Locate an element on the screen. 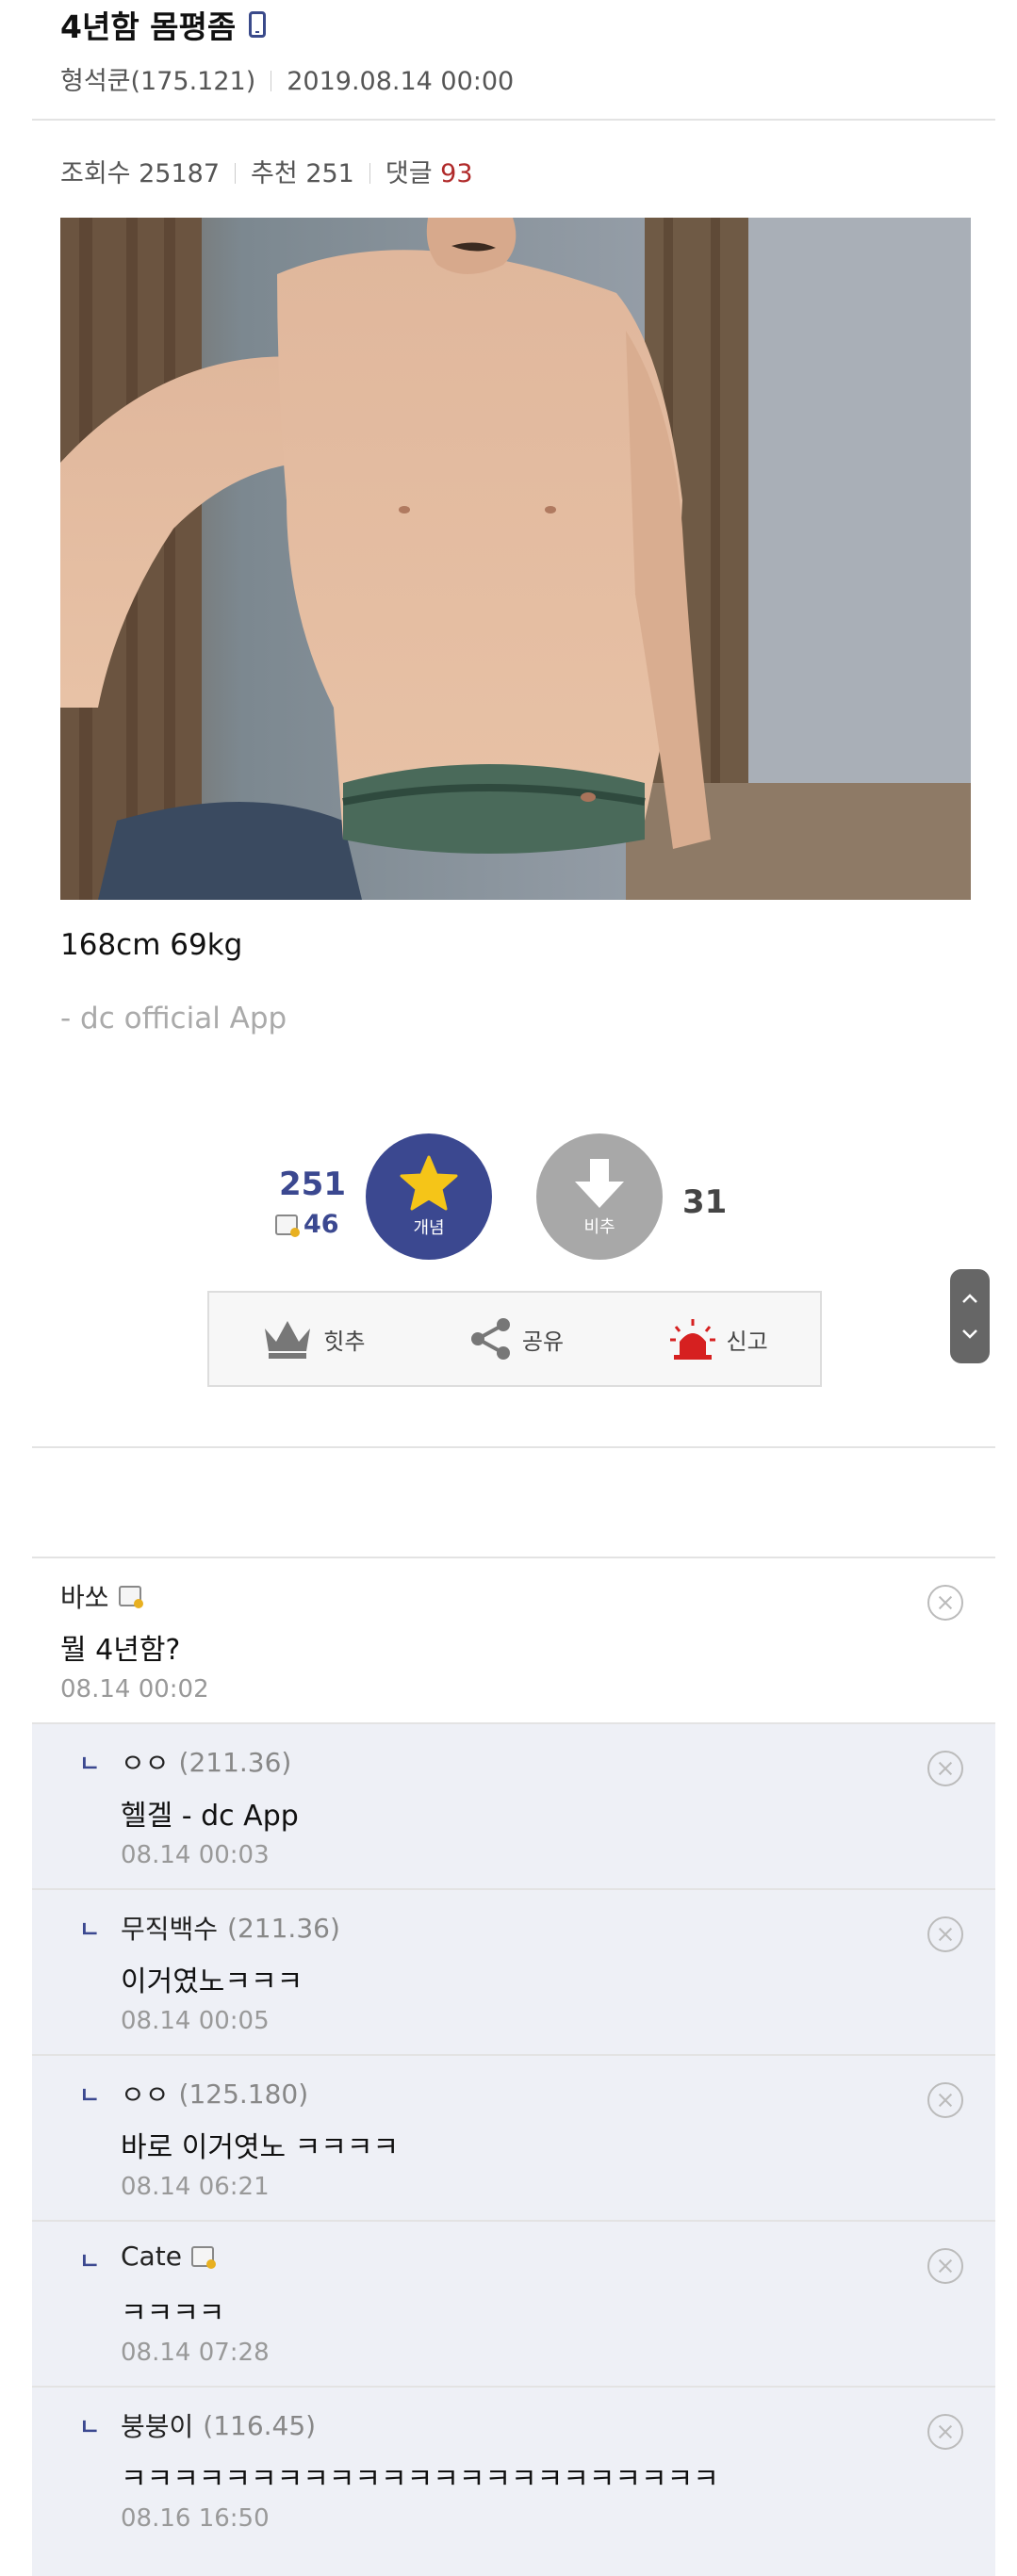 This screenshot has height=2576, width=1017. scroll-down-icon is located at coordinates (969, 1334).